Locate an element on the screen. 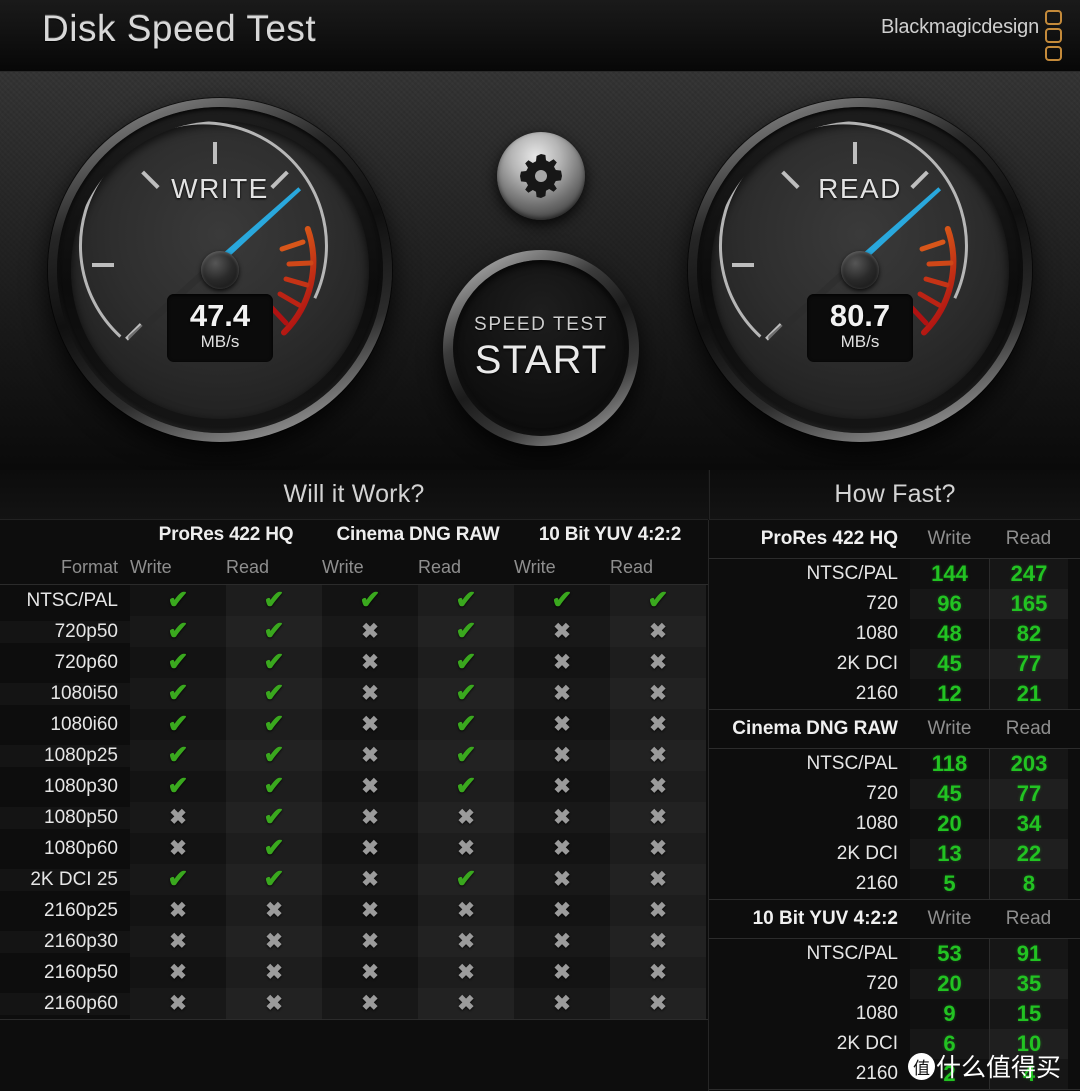 The height and width of the screenshot is (1091, 1080). speed-test-start-button: SPEED TEST START is located at coordinates (541, 348).